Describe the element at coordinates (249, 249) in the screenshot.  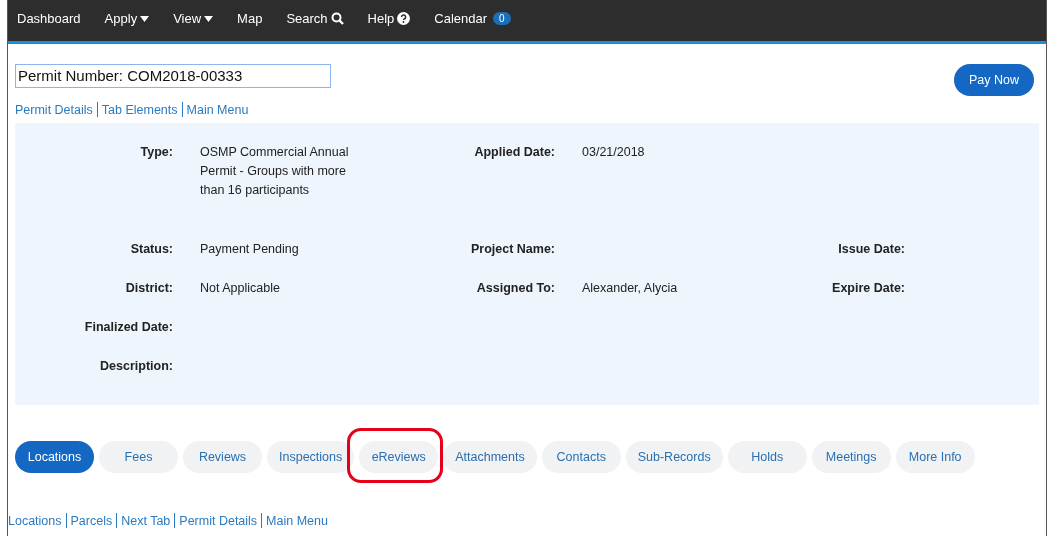
I see `field-value: Payment Pending` at that location.